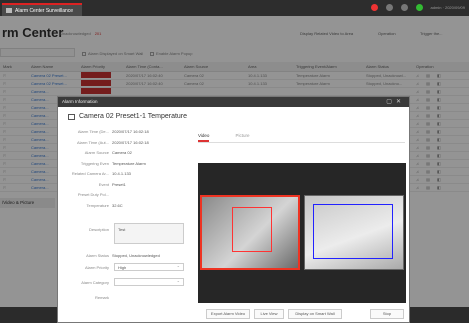  I want to click on info-field: Event Preset1, so click(96, 184).